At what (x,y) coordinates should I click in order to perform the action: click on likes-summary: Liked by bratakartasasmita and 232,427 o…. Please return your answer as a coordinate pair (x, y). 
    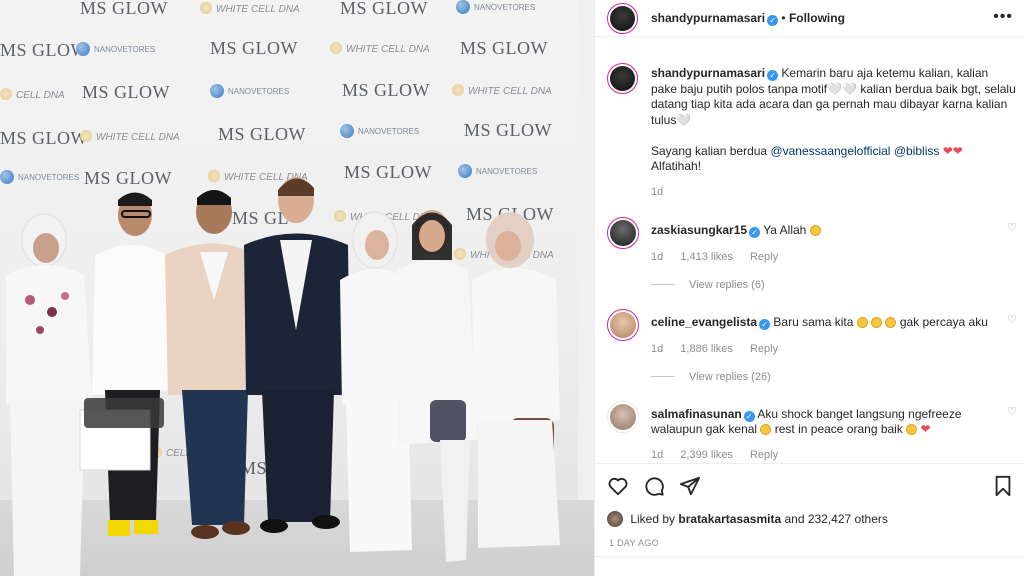
    Looking at the image, I should click on (747, 519).